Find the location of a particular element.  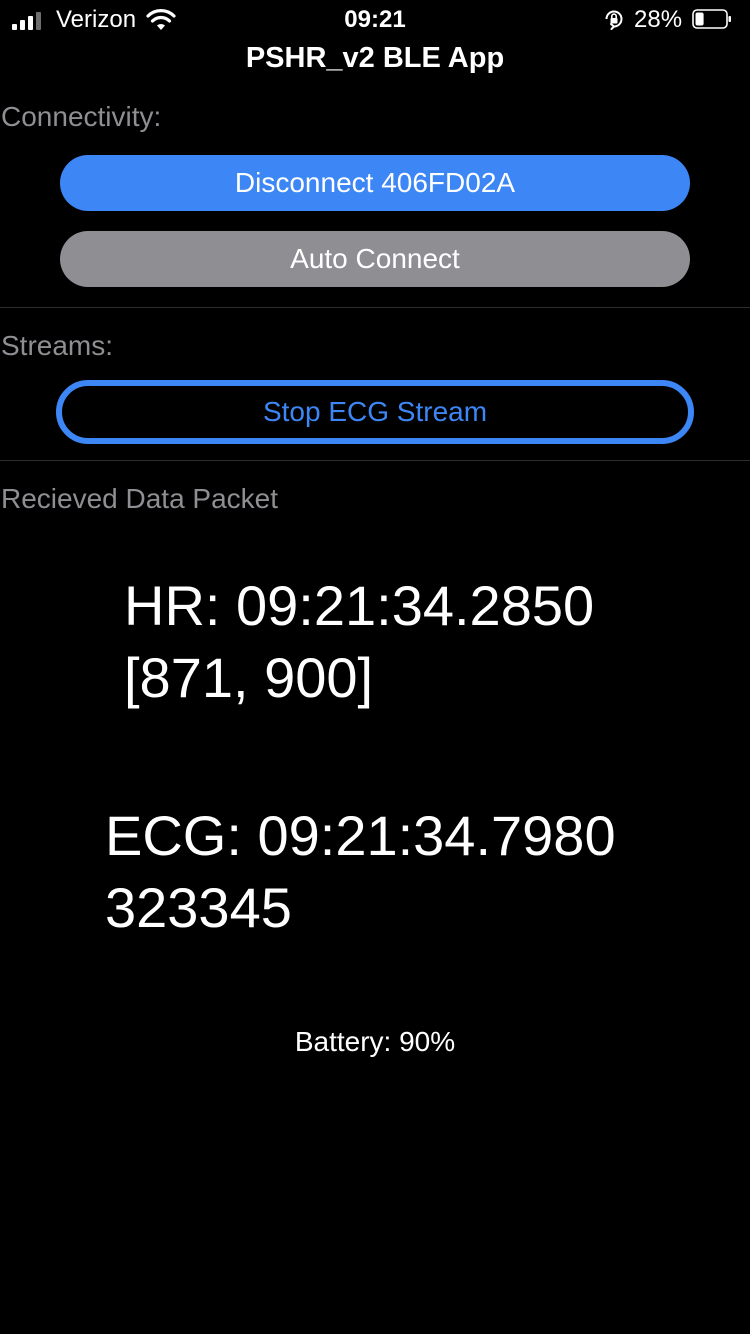

orientation-lock-icon is located at coordinates (614, 20).